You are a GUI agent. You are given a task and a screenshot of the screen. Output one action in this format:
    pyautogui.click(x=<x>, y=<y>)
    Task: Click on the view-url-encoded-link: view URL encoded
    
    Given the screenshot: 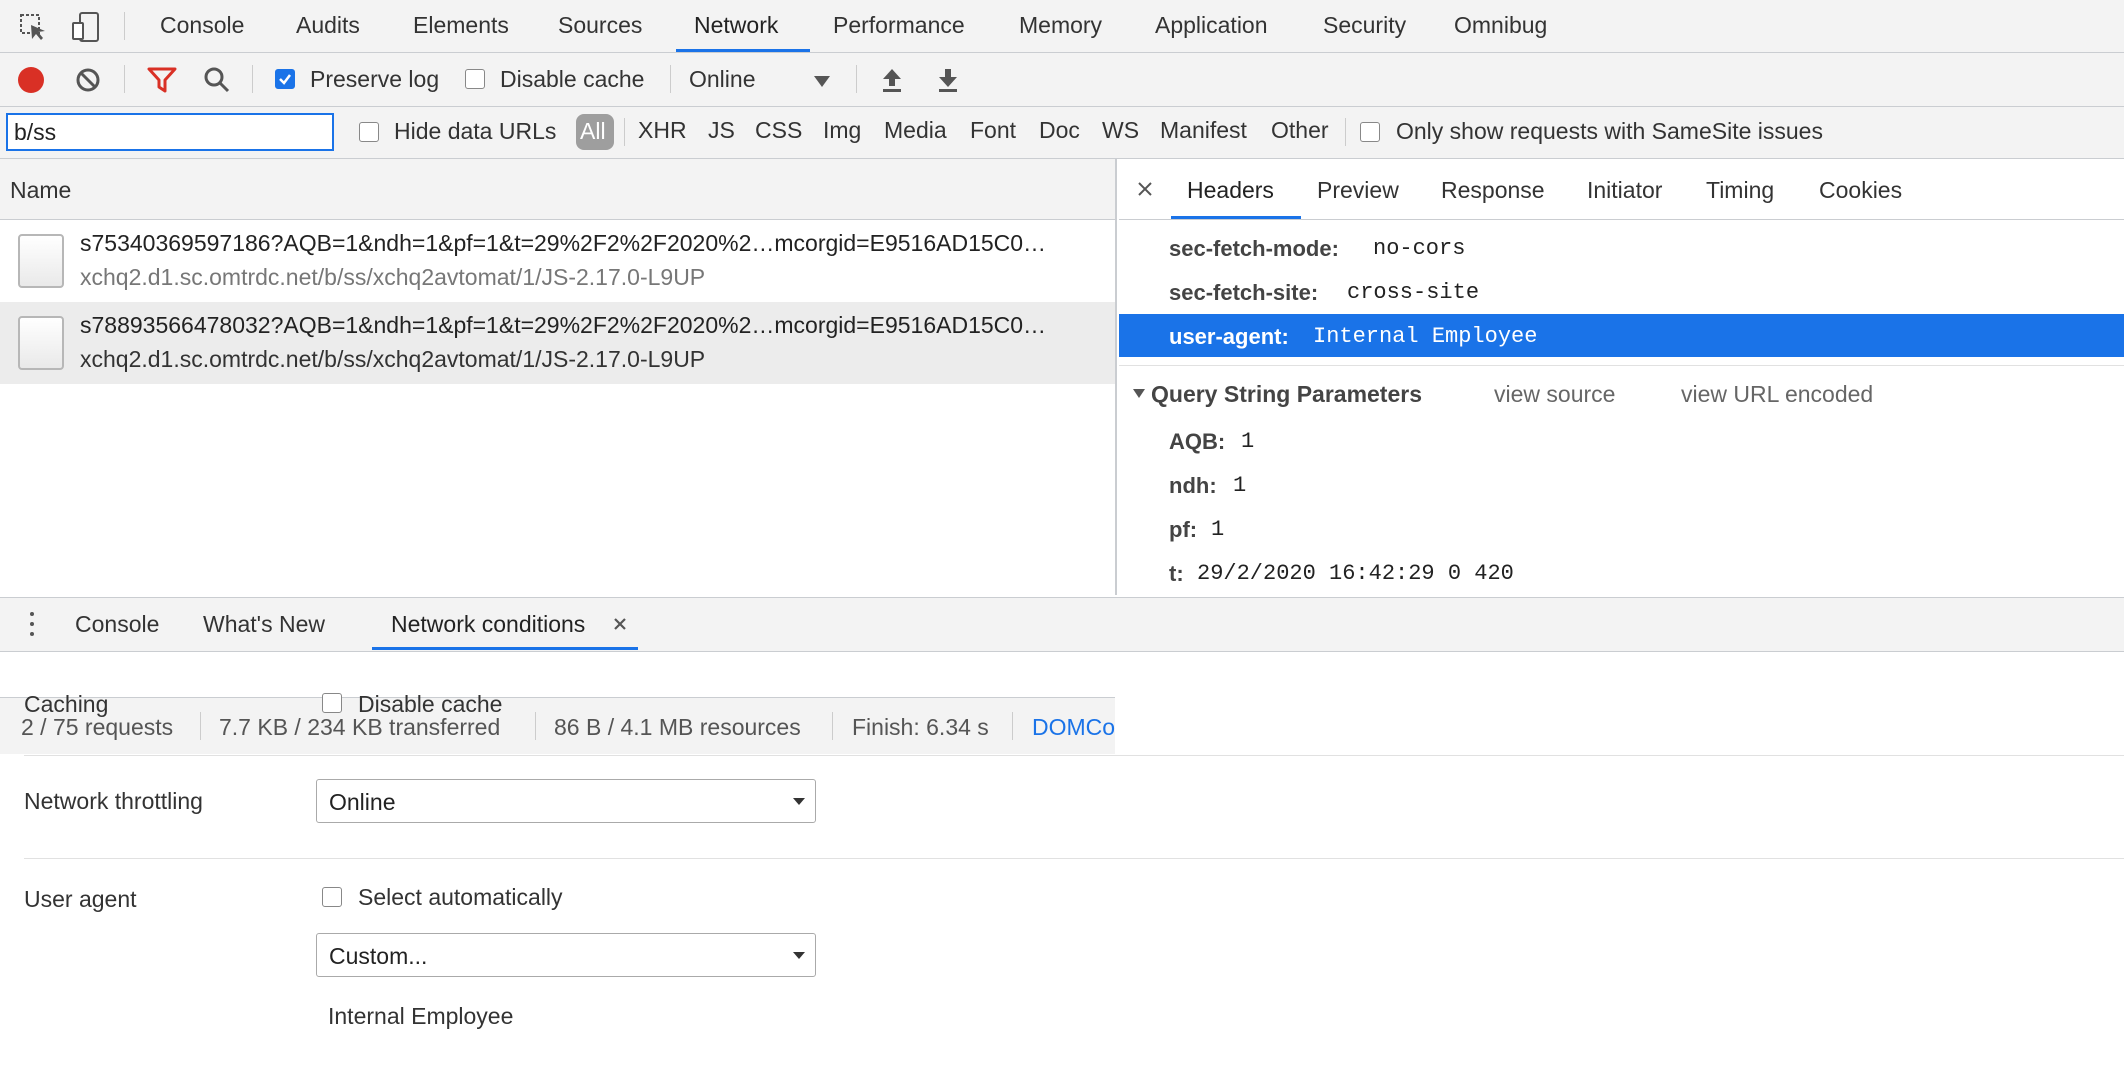 What is the action you would take?
    pyautogui.click(x=1777, y=394)
    